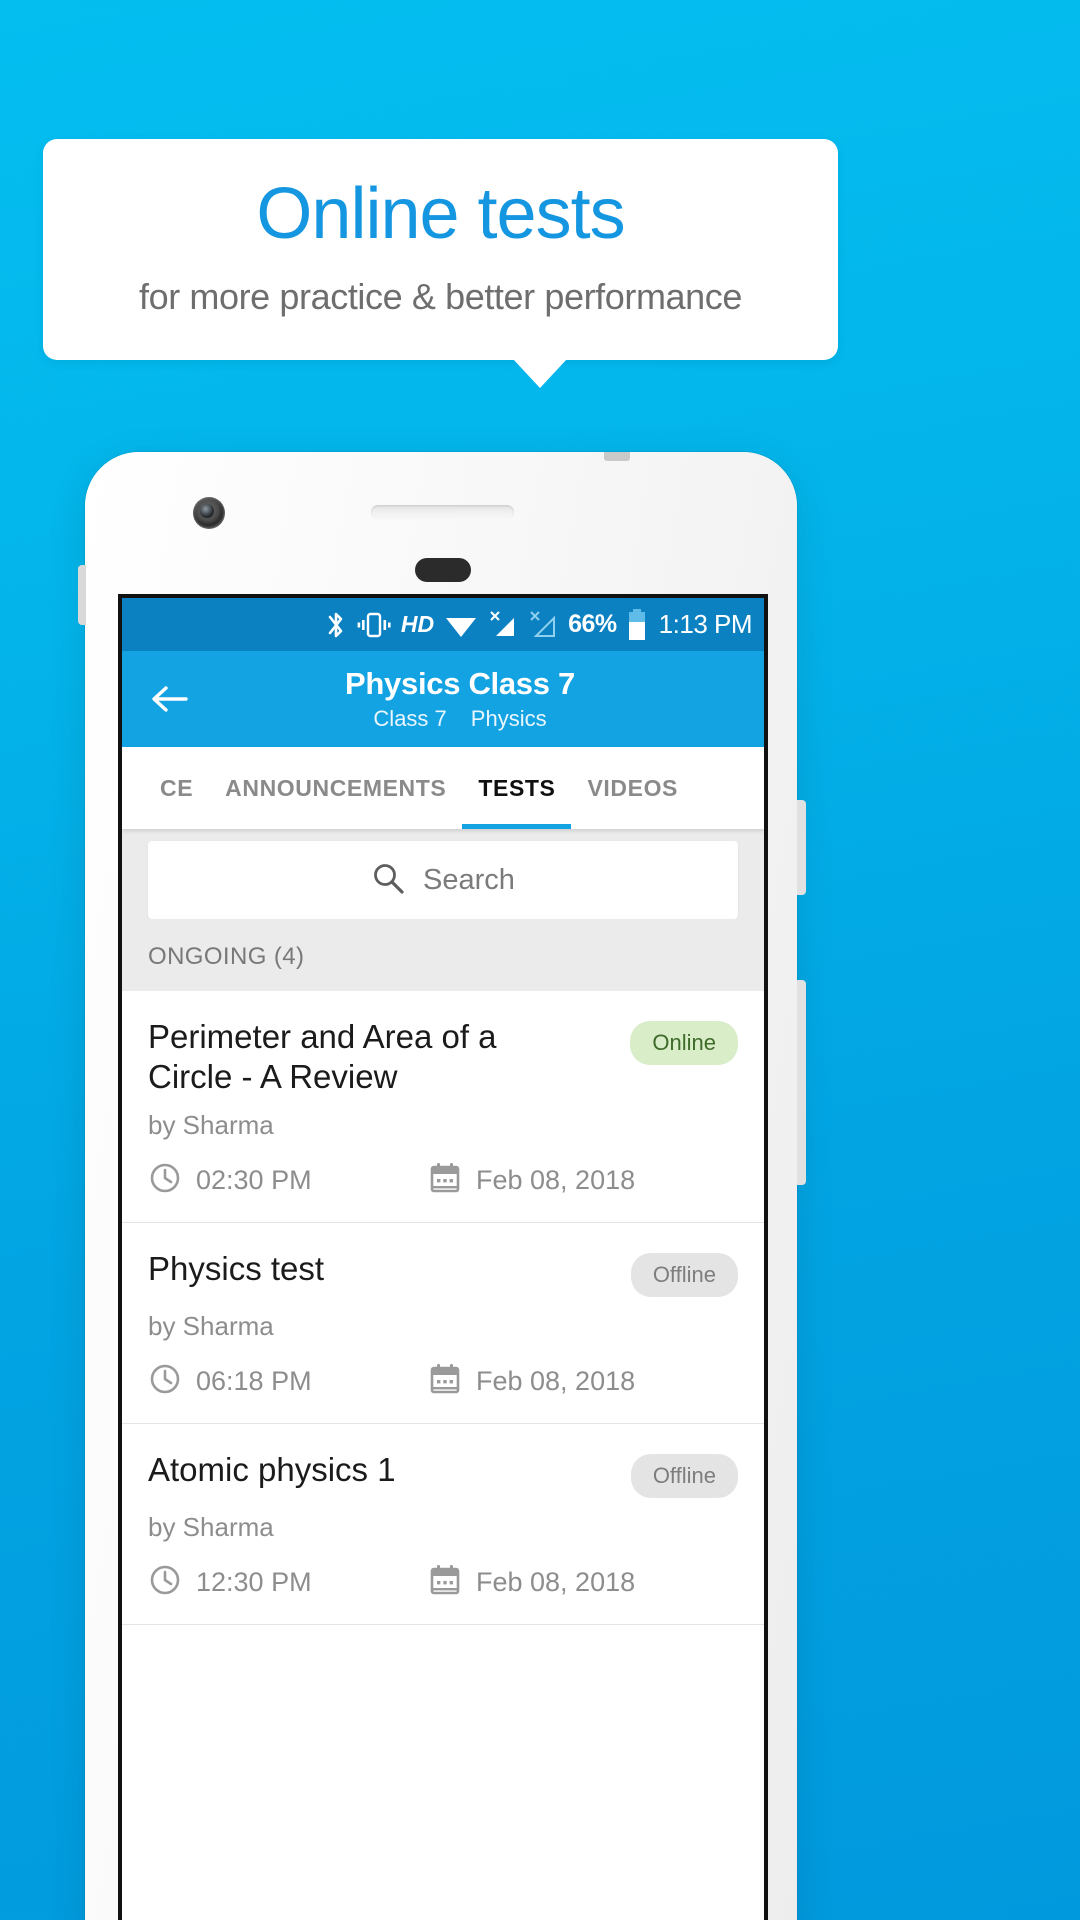 Image resolution: width=1080 pixels, height=1920 pixels. I want to click on app-bar-titles: Physics Class 7 Class 7 Physics, so click(443, 699).